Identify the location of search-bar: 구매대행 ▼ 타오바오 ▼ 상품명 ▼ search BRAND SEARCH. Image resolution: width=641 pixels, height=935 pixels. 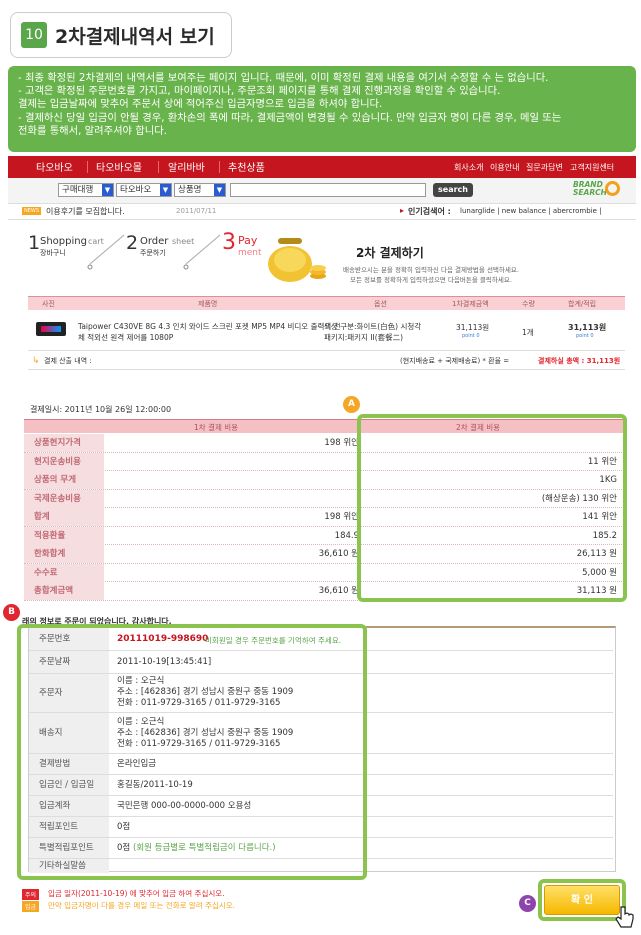
(322, 191).